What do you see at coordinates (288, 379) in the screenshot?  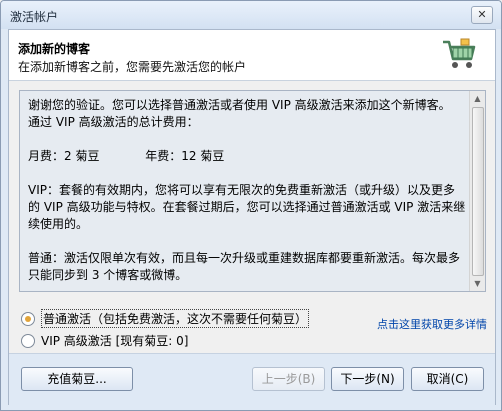 I see `back-button: 上一步(B)` at bounding box center [288, 379].